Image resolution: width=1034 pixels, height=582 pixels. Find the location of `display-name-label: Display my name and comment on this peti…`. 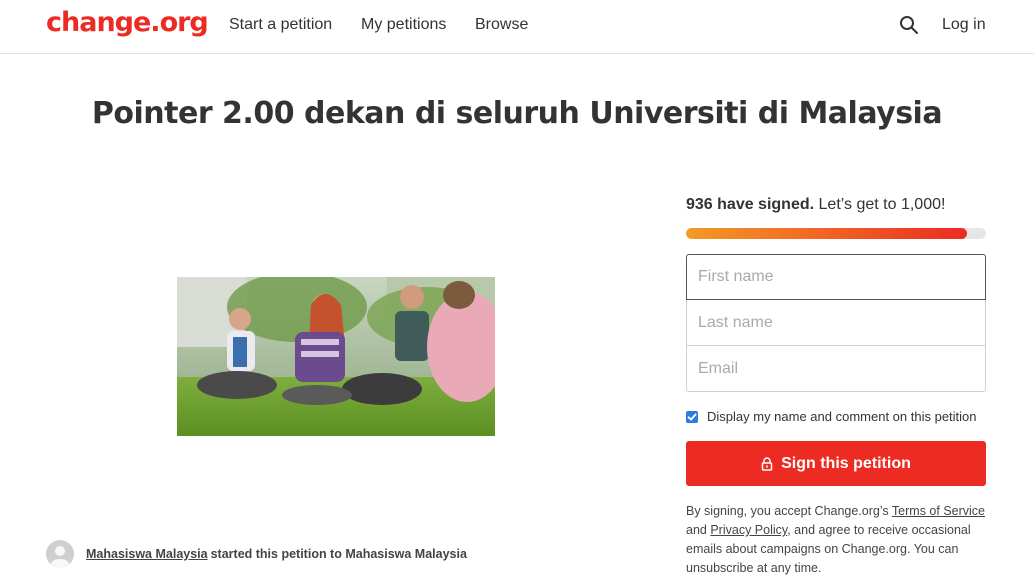

display-name-label: Display my name and comment on this peti… is located at coordinates (842, 416).